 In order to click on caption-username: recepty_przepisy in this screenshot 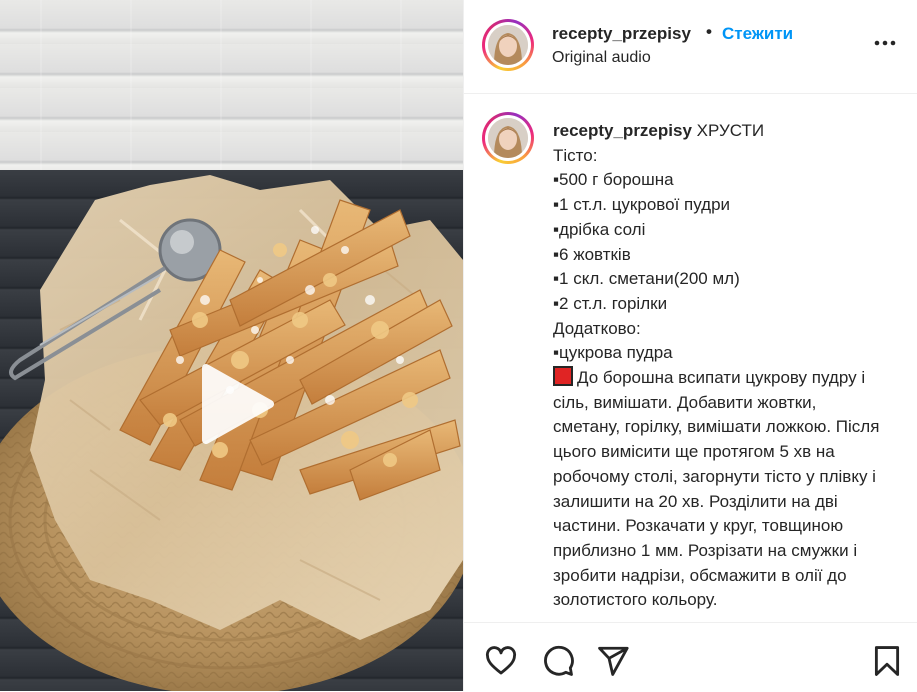, I will do `click(622, 130)`.